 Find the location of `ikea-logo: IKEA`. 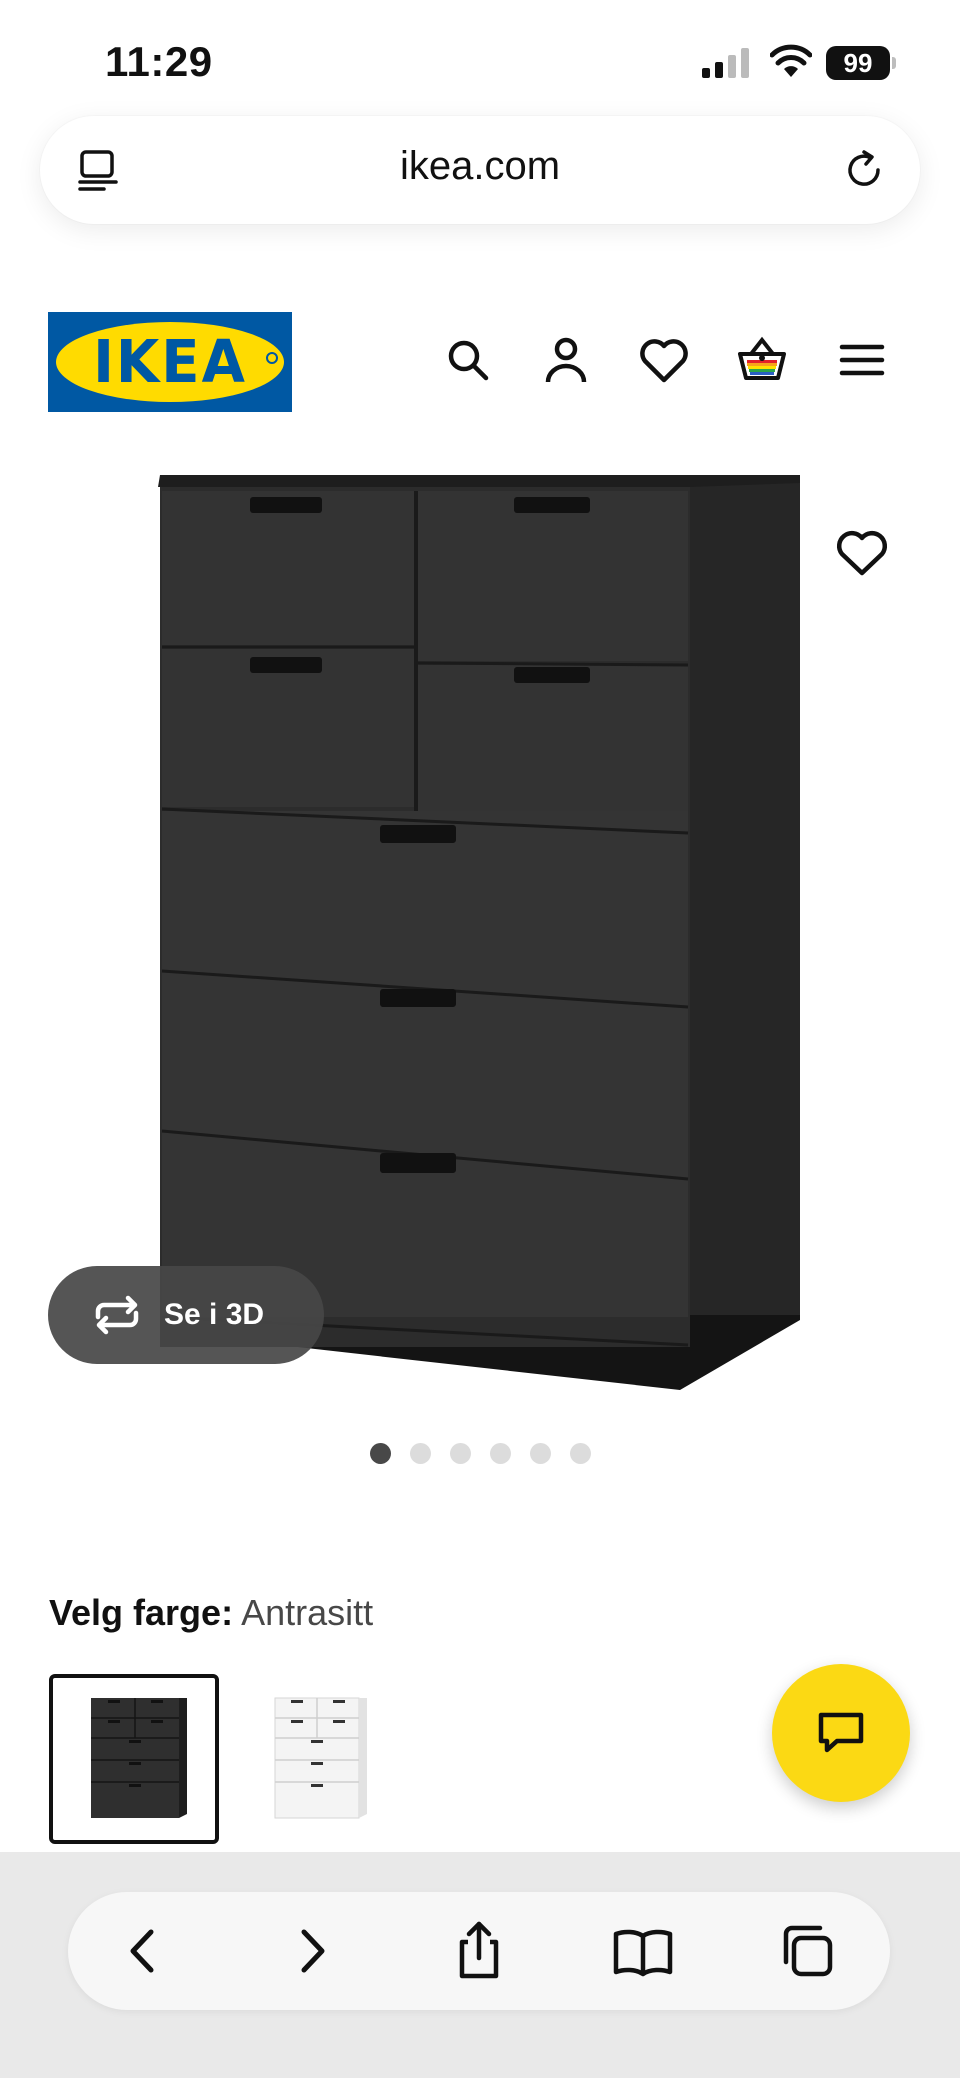

ikea-logo: IKEA is located at coordinates (170, 362).